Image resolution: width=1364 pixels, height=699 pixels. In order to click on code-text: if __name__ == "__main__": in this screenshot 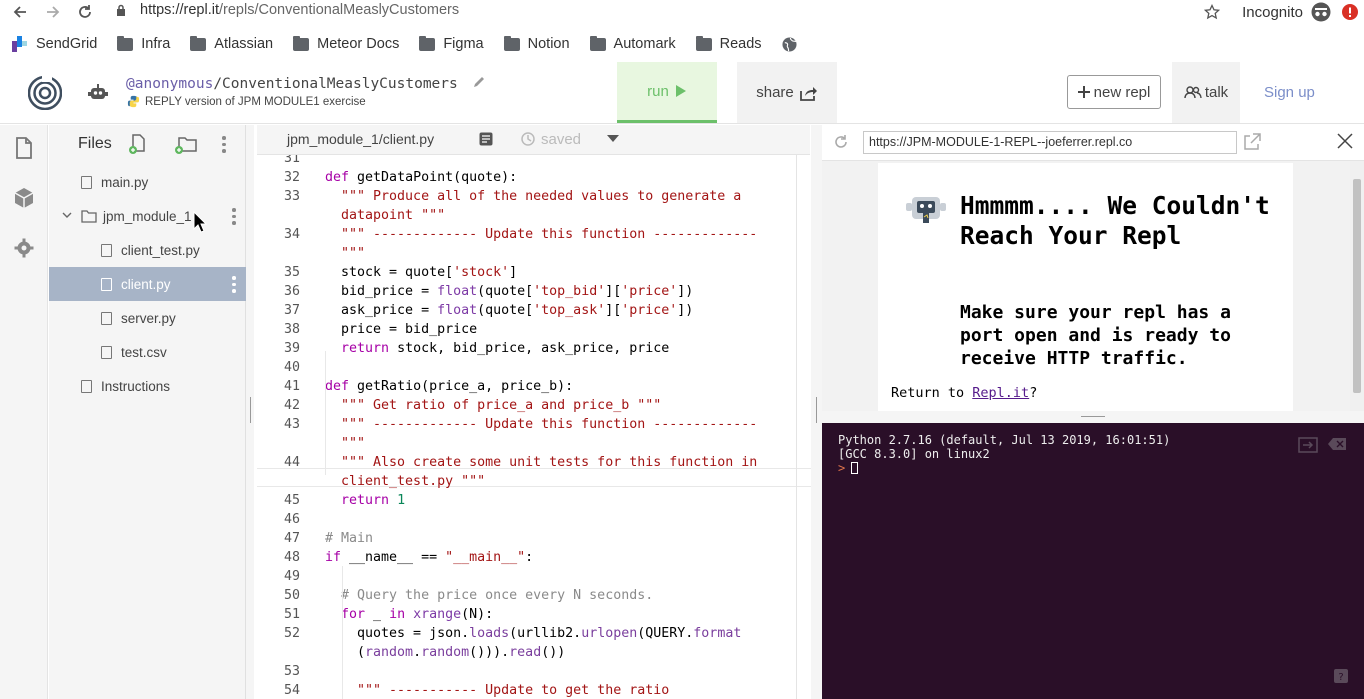, I will do `click(429, 557)`.